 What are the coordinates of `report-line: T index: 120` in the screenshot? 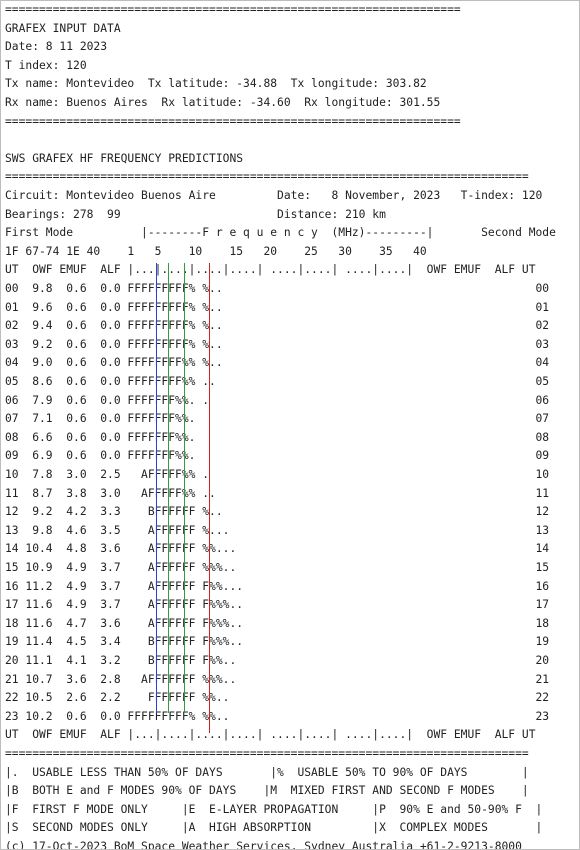 It's located at (46, 65).